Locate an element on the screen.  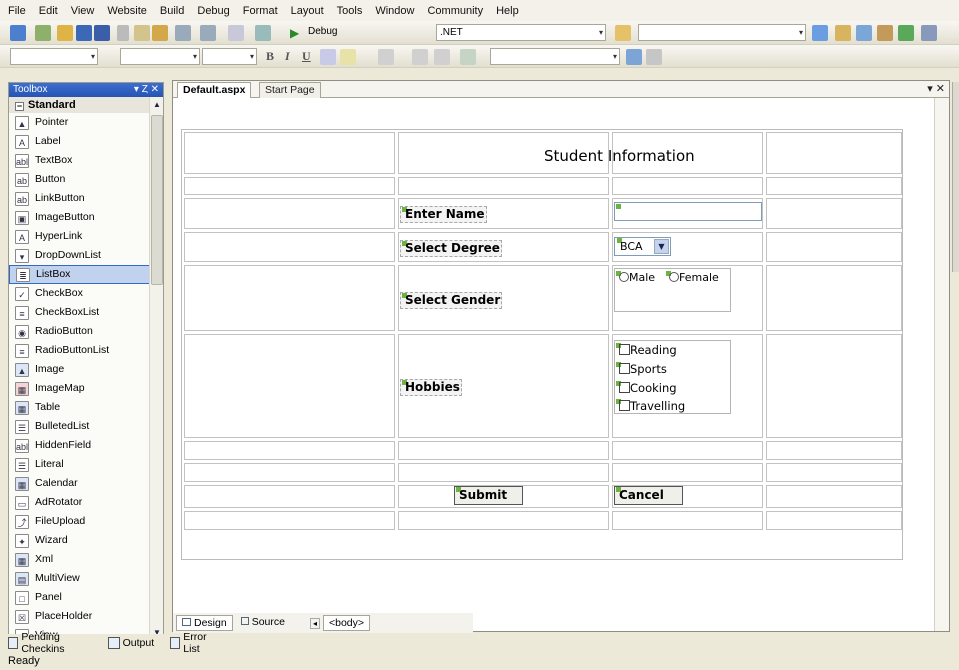
menu-view: View is located at coordinates (83, 11).